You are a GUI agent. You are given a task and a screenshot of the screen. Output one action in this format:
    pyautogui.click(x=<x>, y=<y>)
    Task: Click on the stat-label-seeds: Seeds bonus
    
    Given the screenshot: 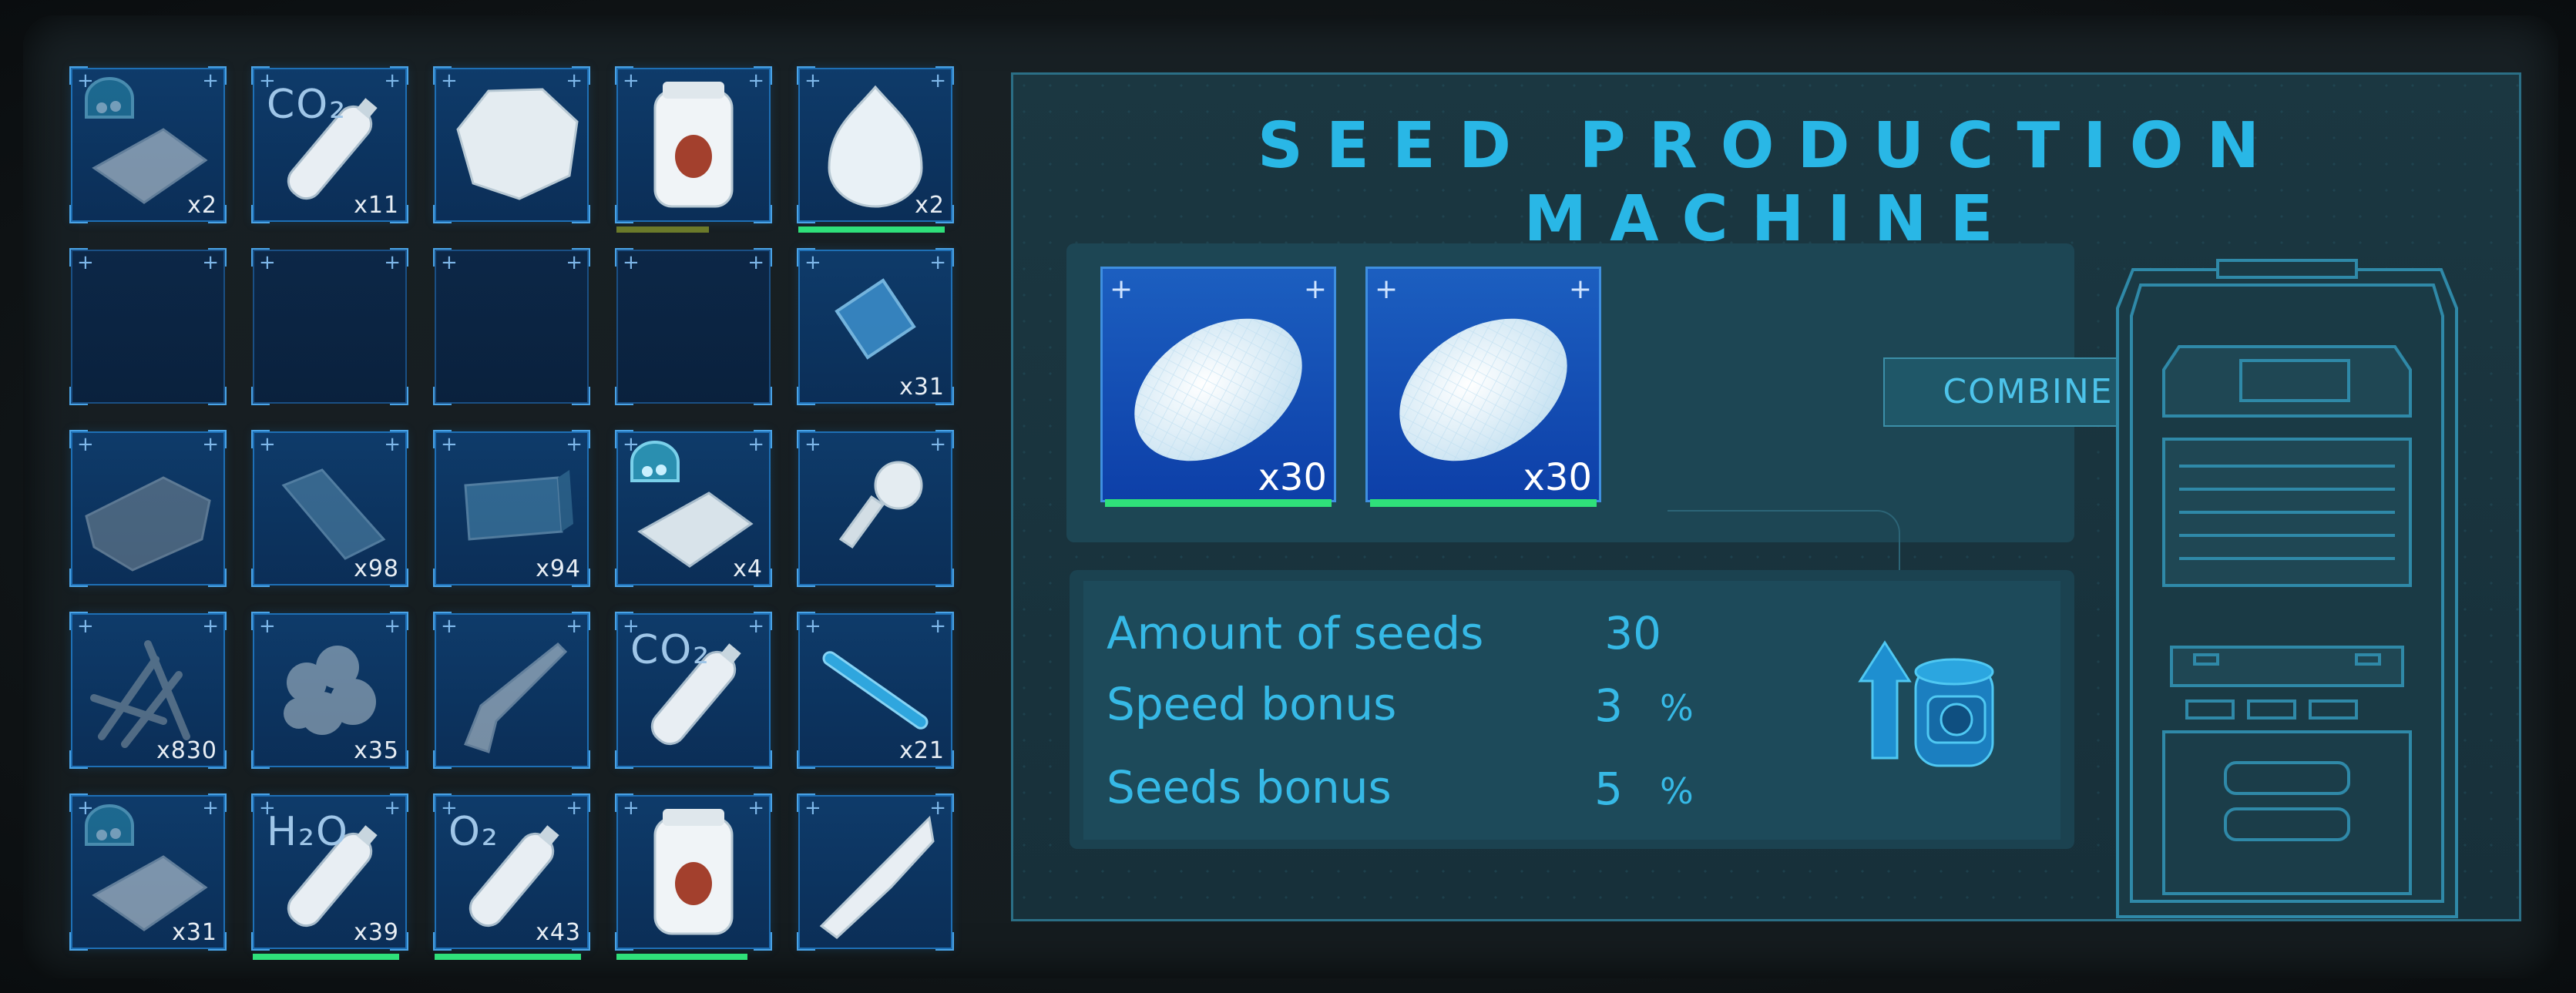 What is the action you would take?
    pyautogui.click(x=1249, y=787)
    